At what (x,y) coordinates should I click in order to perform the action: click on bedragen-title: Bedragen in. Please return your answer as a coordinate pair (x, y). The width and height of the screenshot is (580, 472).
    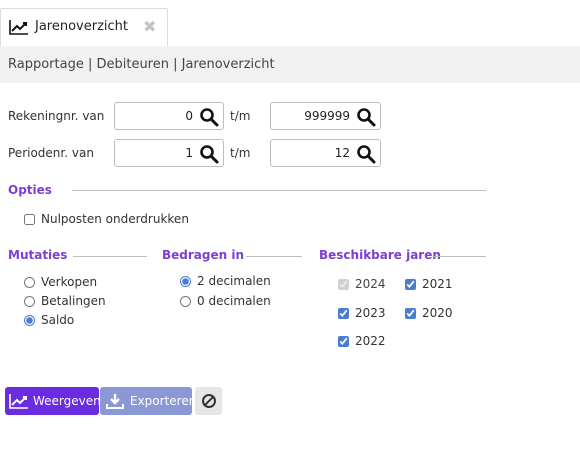
    Looking at the image, I should click on (203, 255).